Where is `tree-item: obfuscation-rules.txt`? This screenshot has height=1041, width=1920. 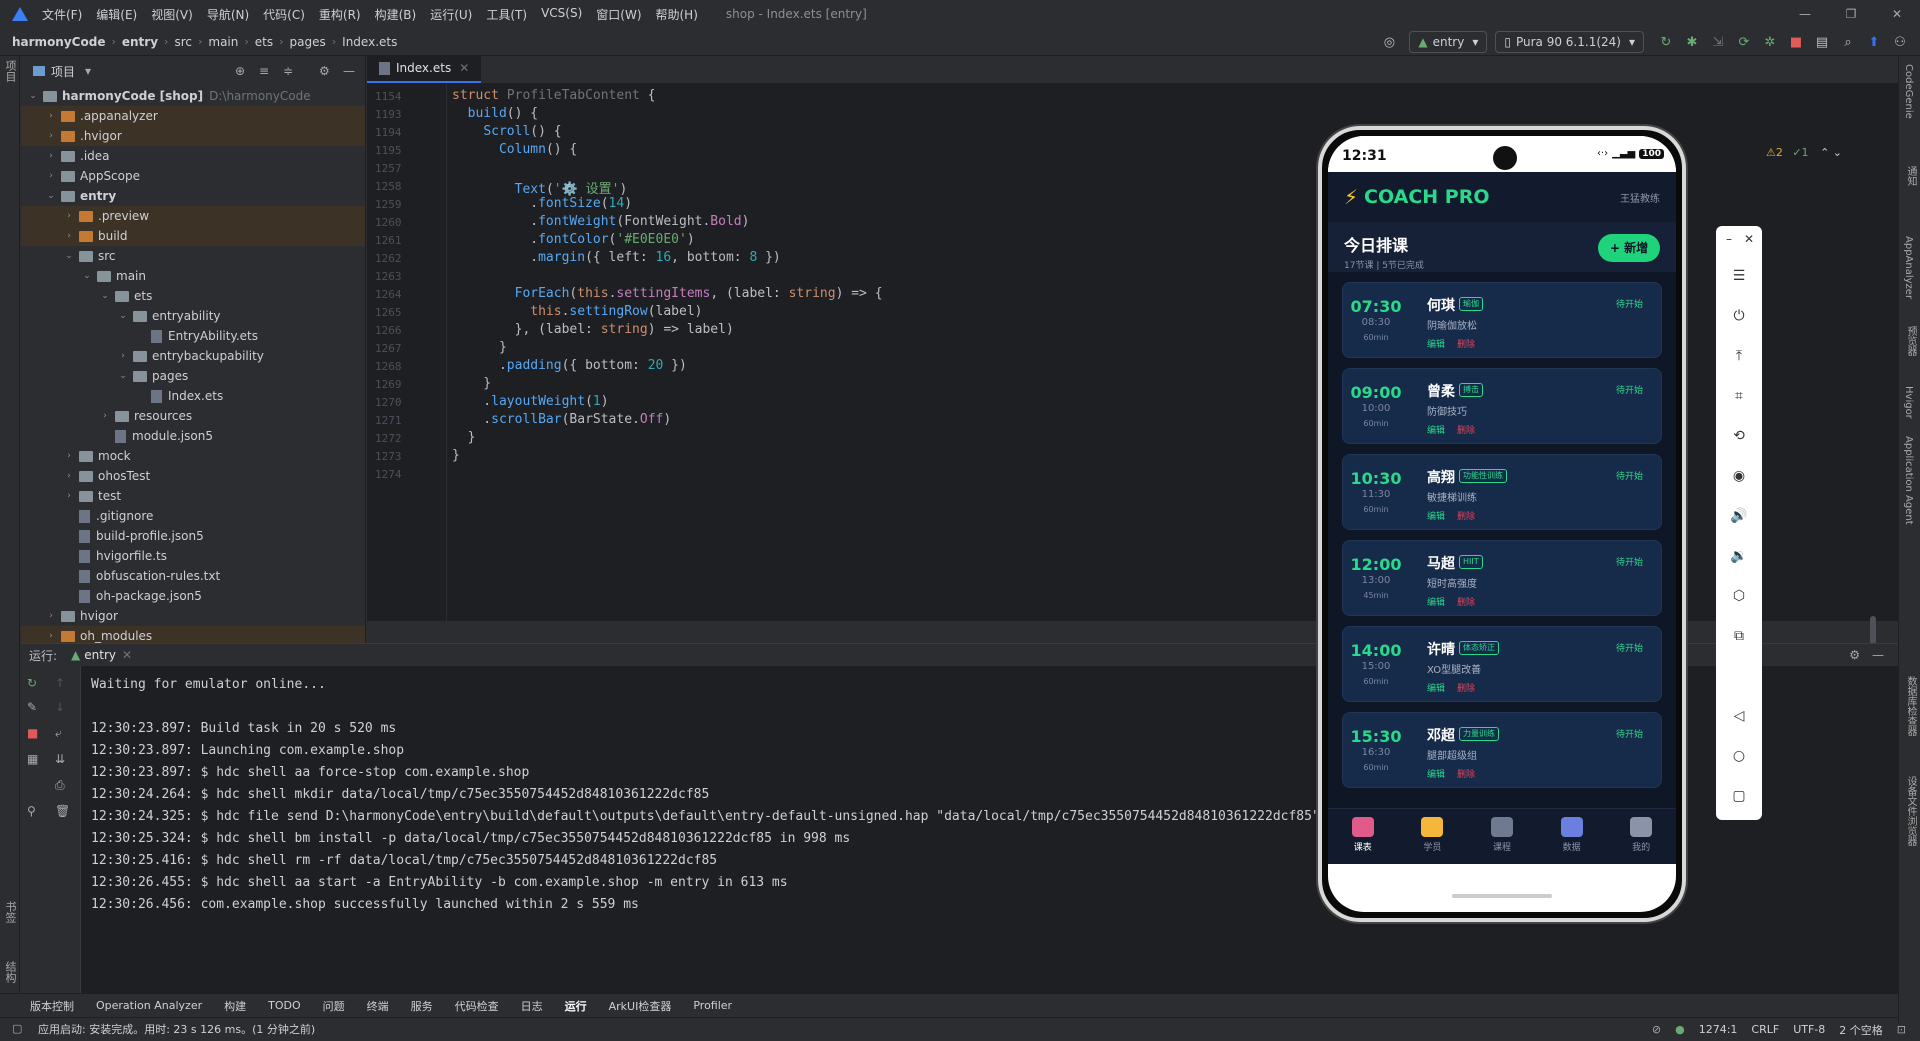 tree-item: obfuscation-rules.txt is located at coordinates (193, 576).